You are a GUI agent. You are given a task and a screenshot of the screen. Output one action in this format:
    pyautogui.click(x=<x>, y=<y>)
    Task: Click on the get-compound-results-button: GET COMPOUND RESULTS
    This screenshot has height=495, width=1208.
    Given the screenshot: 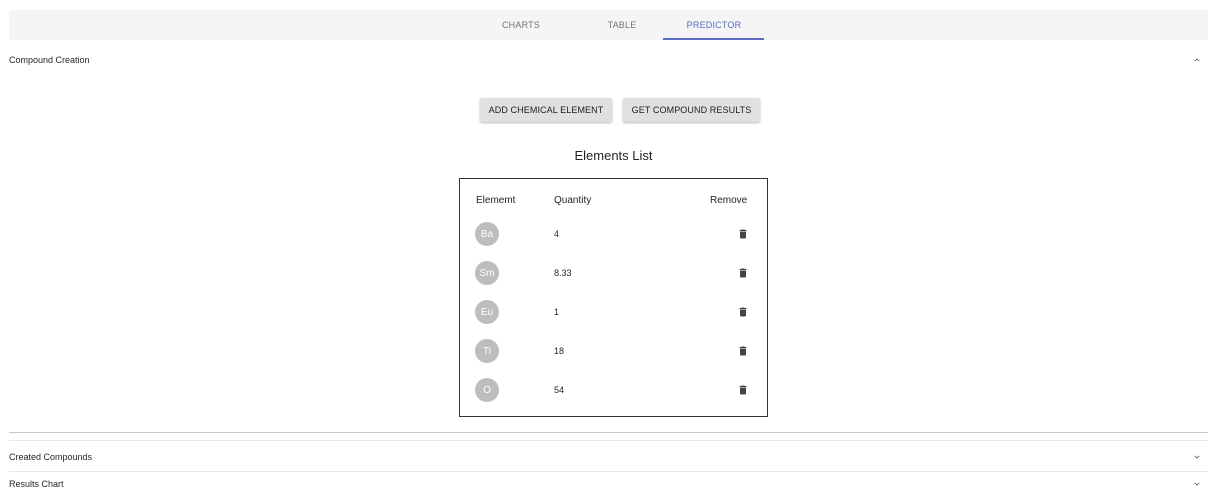 What is the action you would take?
    pyautogui.click(x=691, y=110)
    